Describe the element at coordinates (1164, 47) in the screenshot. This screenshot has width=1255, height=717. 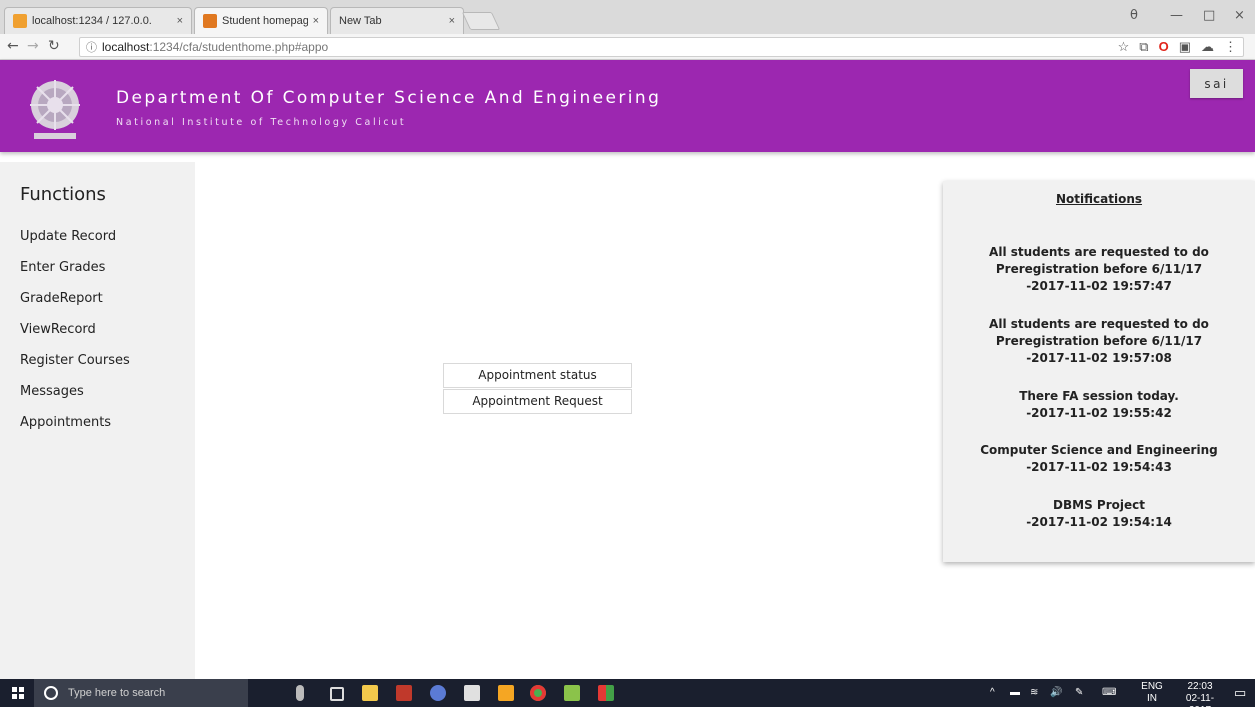
I see `opera-icon: O` at that location.